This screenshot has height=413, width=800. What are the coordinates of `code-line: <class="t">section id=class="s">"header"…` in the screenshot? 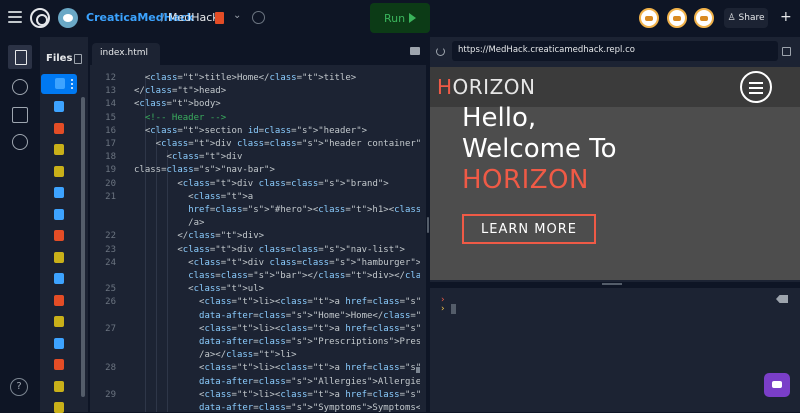 It's located at (250, 131).